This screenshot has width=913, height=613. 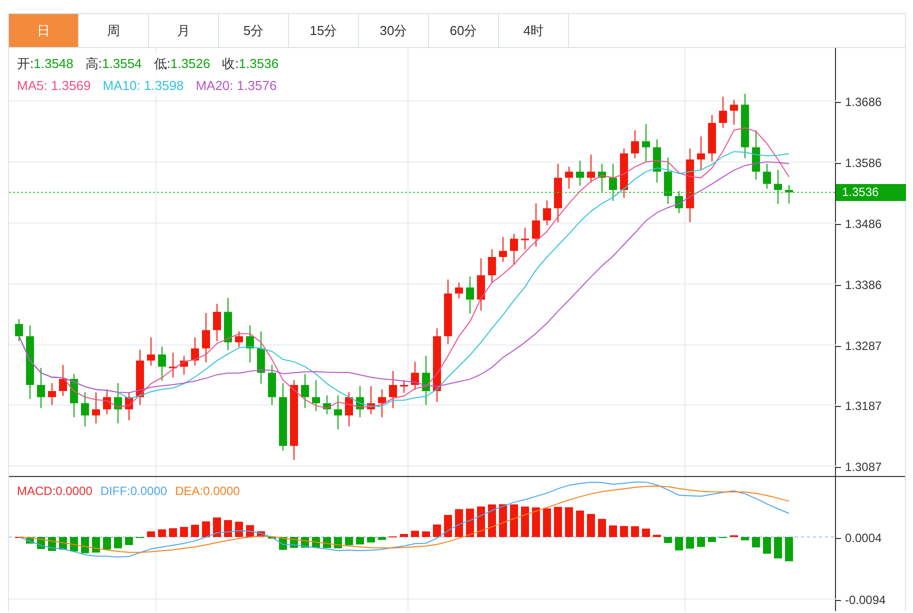 I want to click on moving-average-value: MA20: 1.3576, so click(x=236, y=85).